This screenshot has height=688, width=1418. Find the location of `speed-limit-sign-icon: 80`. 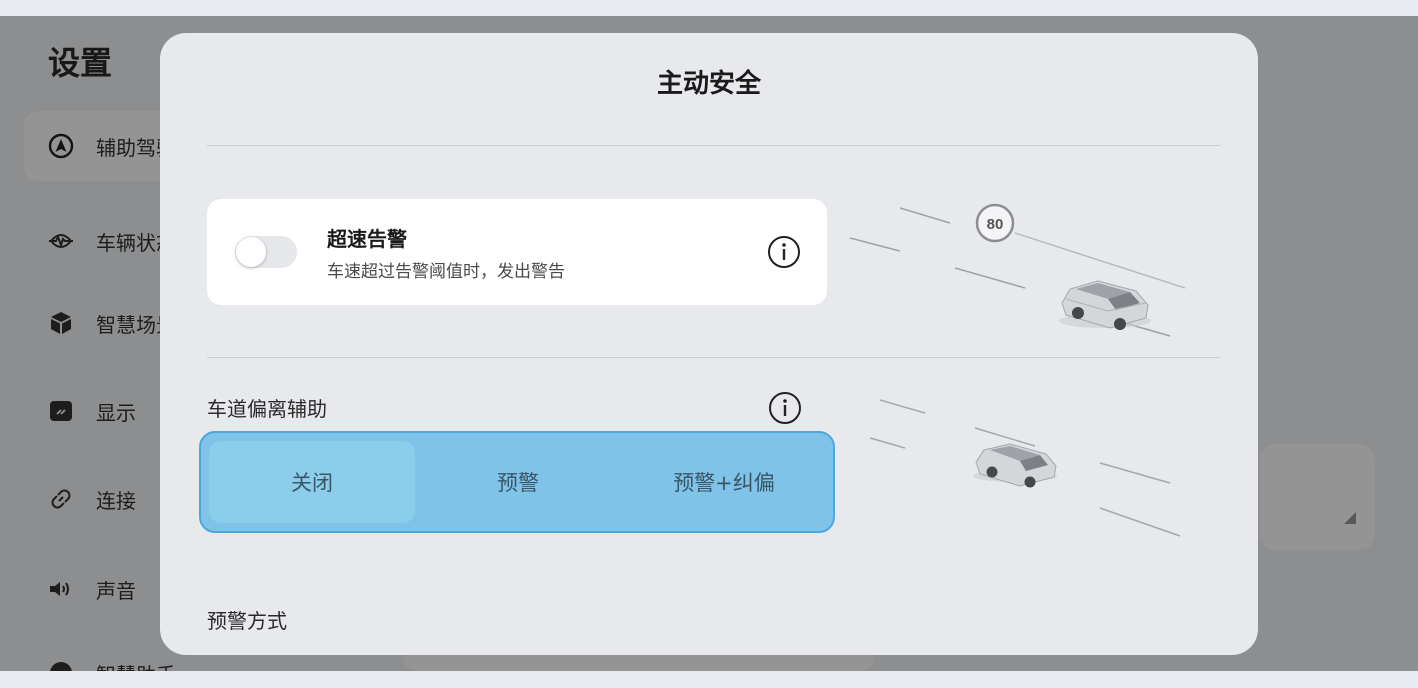

speed-limit-sign-icon: 80 is located at coordinates (995, 223).